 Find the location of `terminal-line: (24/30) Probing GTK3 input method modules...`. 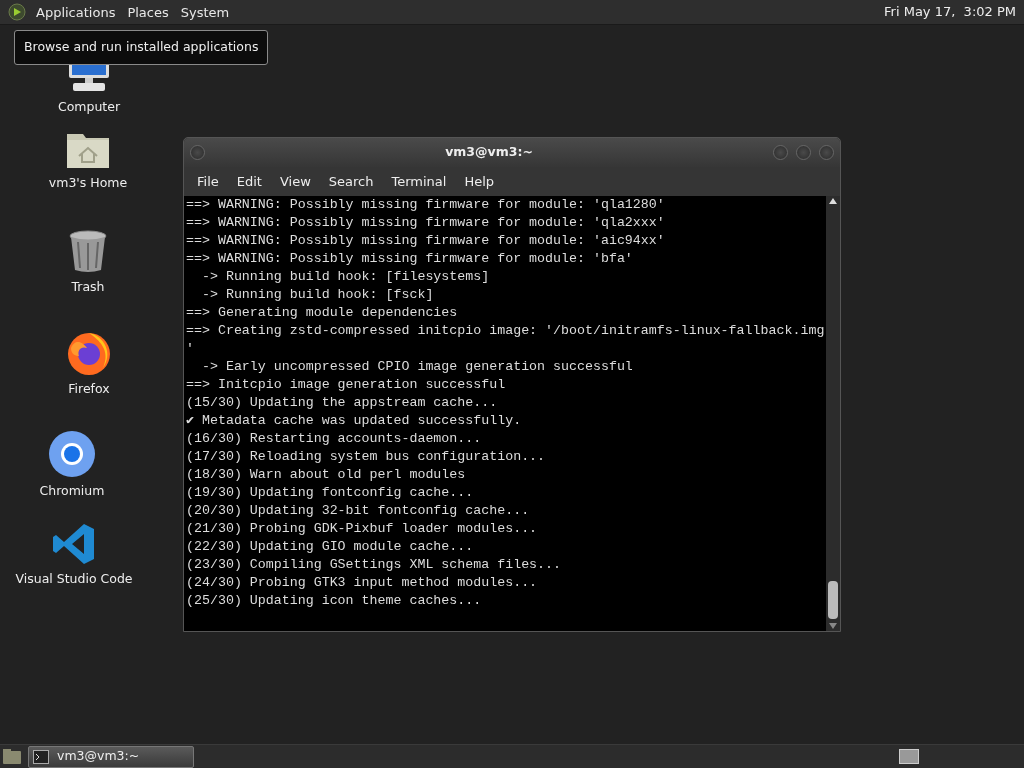

terminal-line: (24/30) Probing GTK3 input method modules... is located at coordinates (362, 583).